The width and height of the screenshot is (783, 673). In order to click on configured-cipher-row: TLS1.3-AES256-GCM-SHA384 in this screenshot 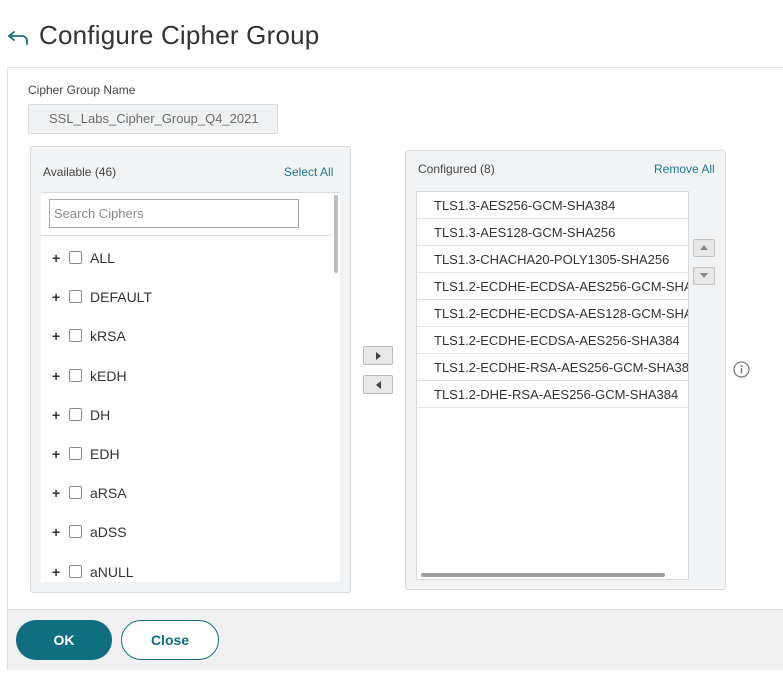, I will do `click(552, 205)`.